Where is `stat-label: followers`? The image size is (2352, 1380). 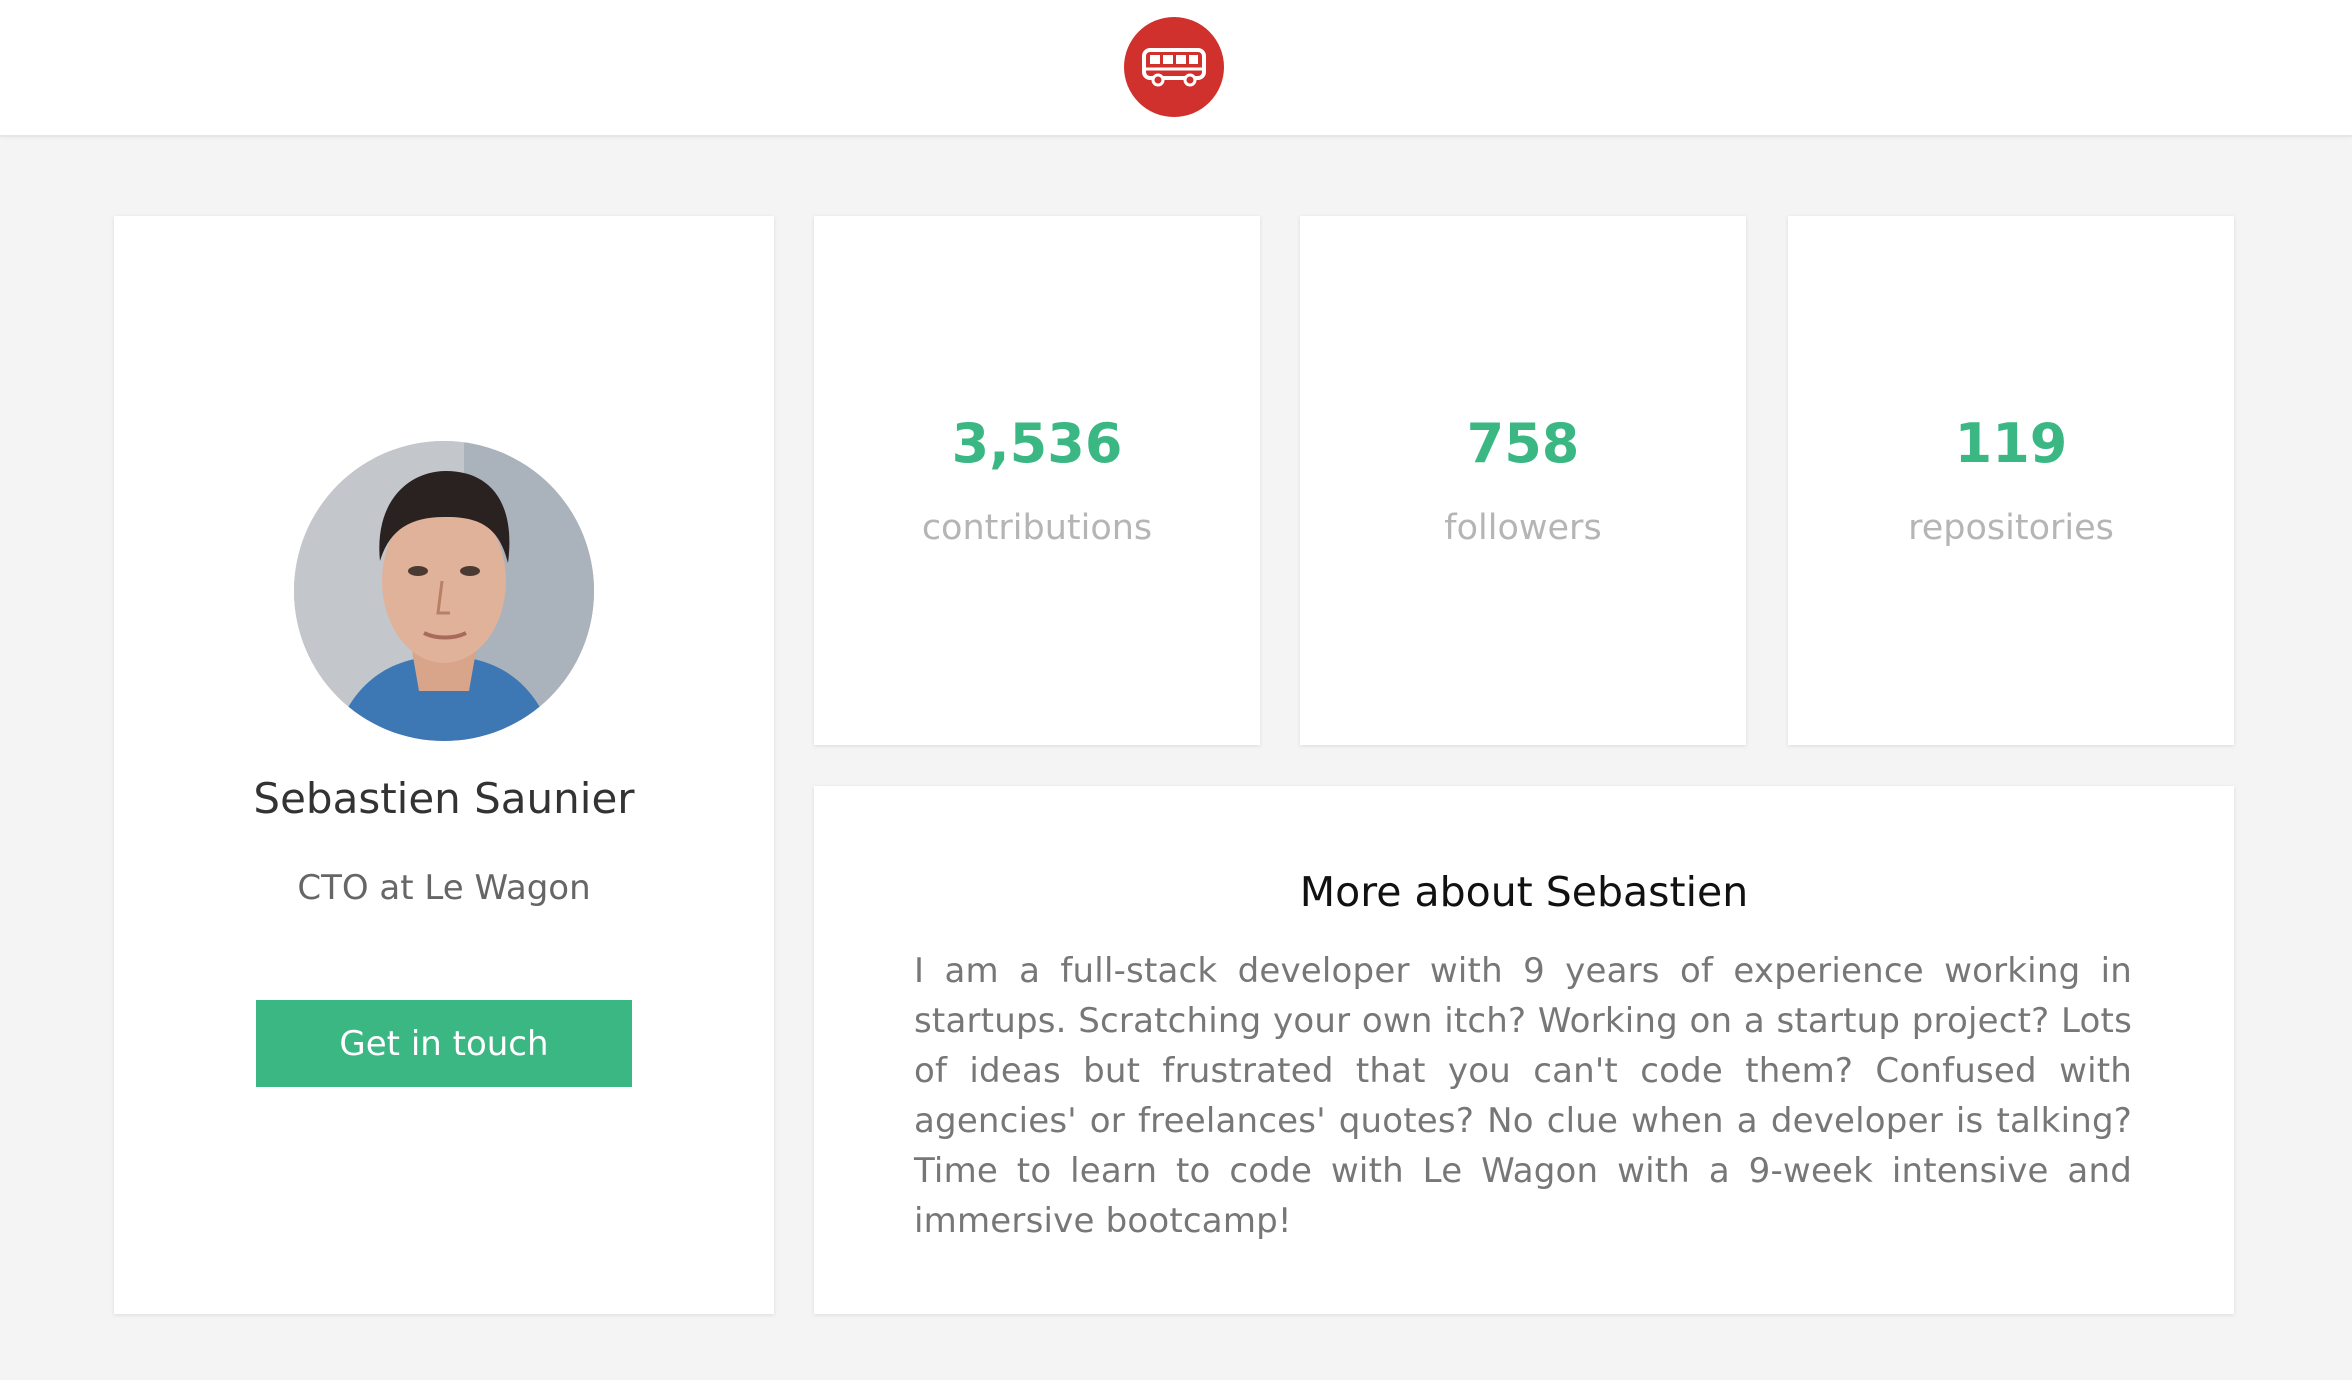 stat-label: followers is located at coordinates (1523, 528).